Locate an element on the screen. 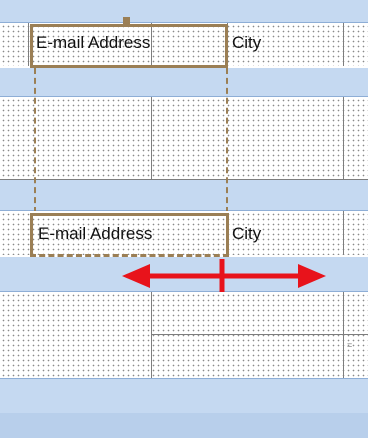  alignment-guide-left is located at coordinates (35, 140).